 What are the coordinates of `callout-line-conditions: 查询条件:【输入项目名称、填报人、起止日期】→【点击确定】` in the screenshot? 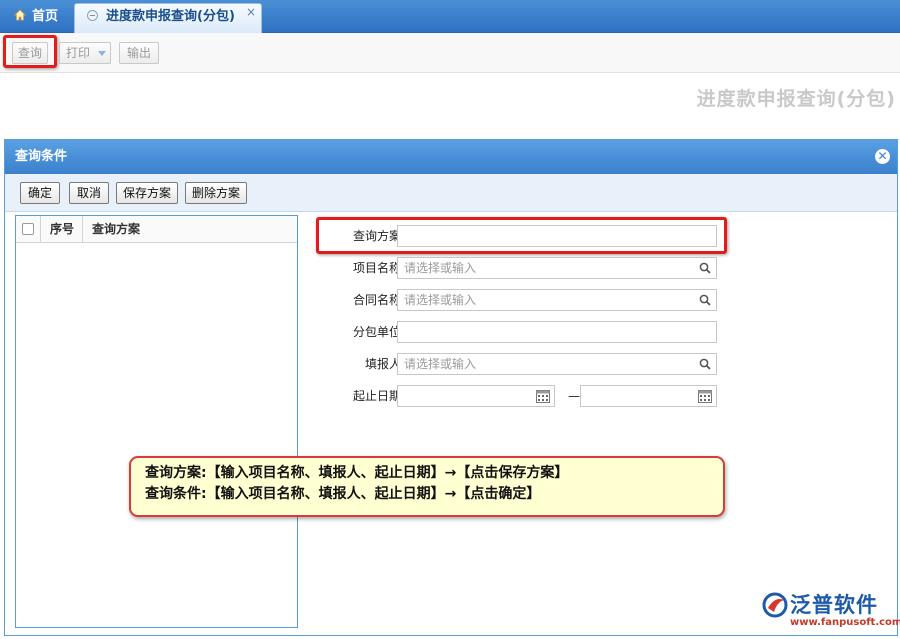 It's located at (343, 494).